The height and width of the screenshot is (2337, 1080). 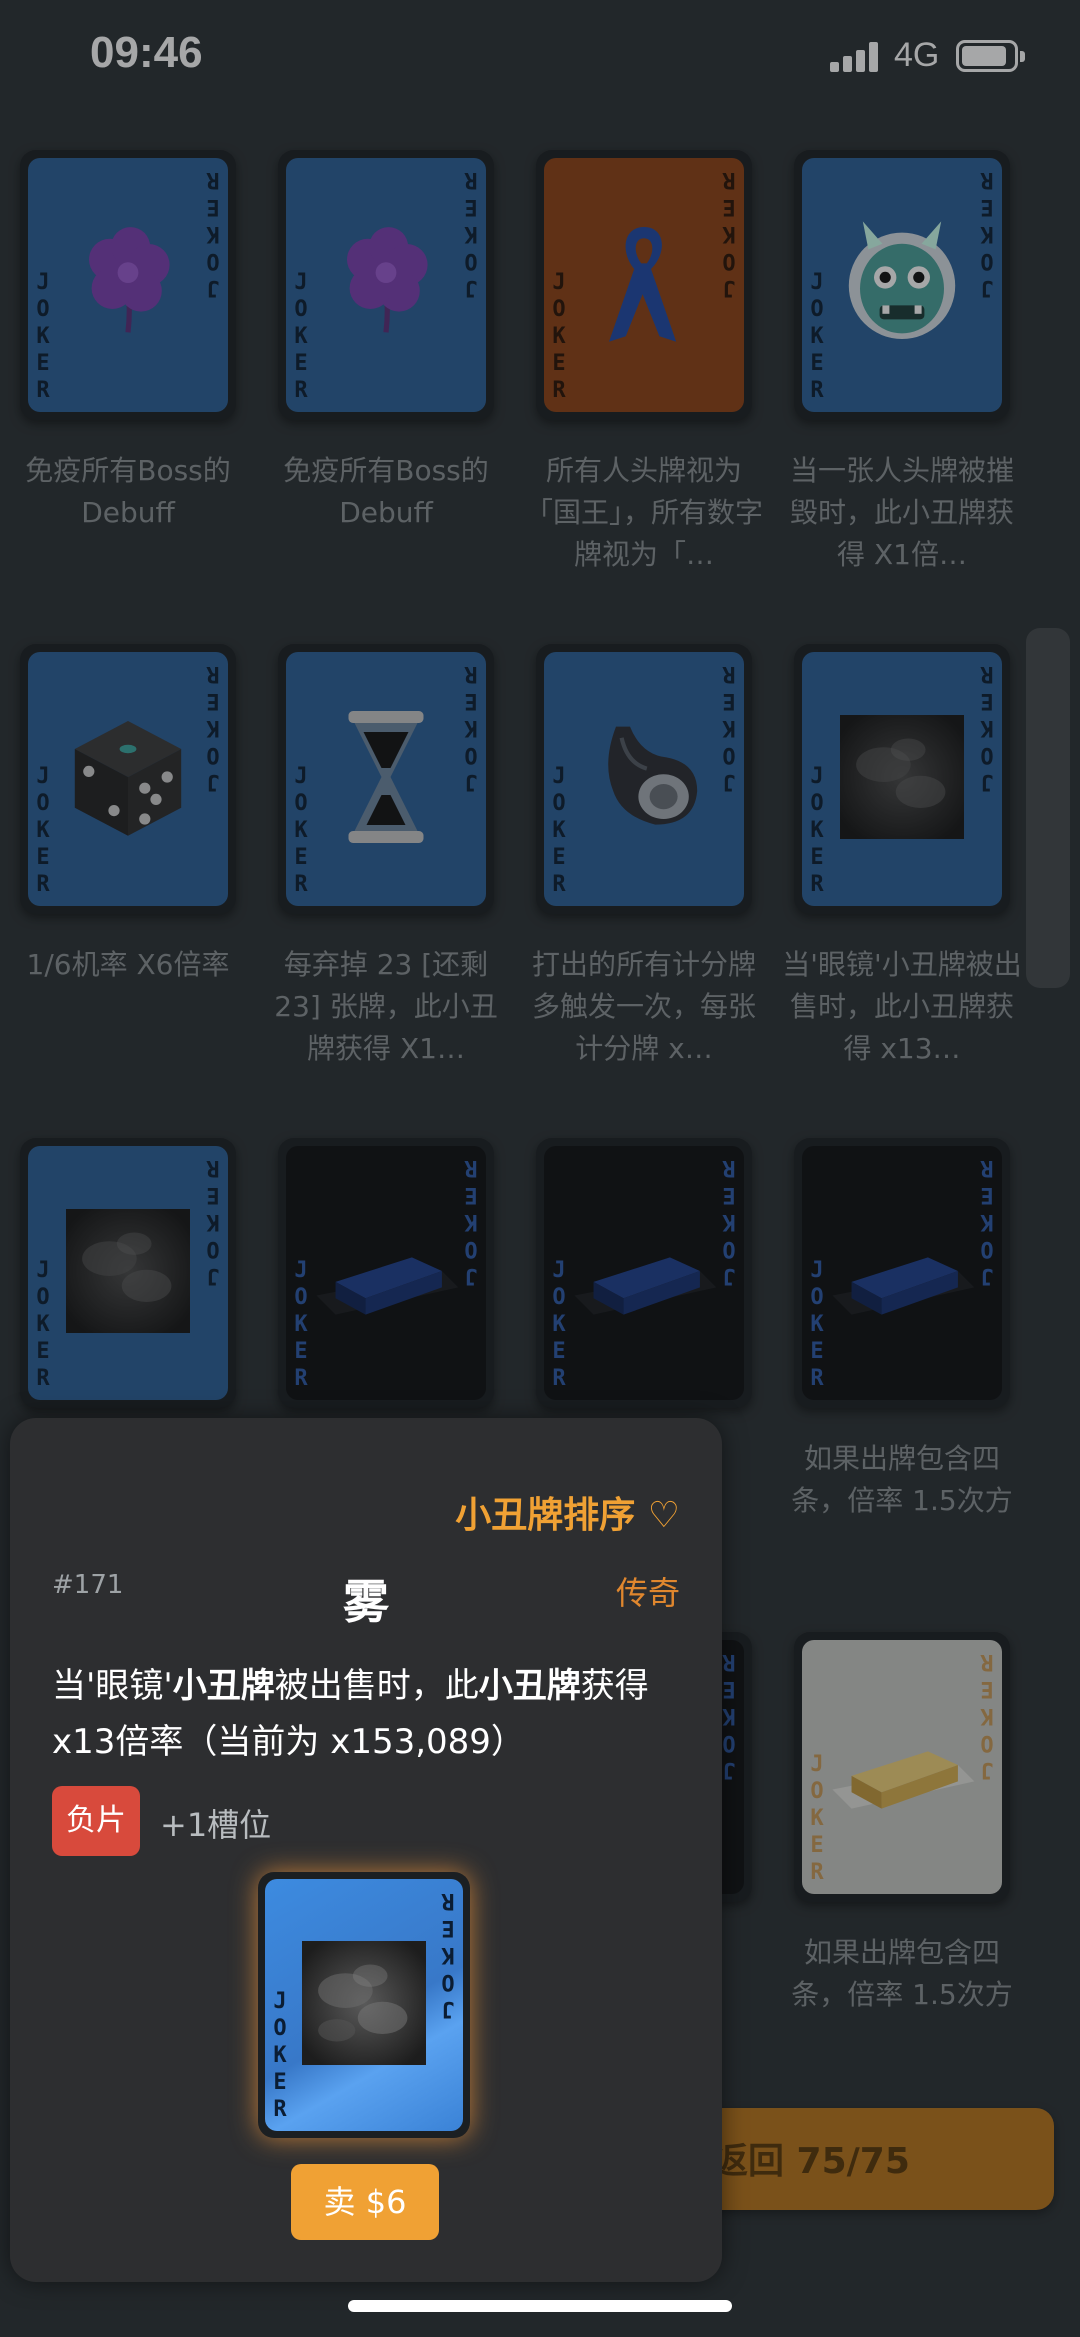 I want to click on joker-description: 如果出牌包含四条，倍率 1.5次方, so click(x=902, y=1973).